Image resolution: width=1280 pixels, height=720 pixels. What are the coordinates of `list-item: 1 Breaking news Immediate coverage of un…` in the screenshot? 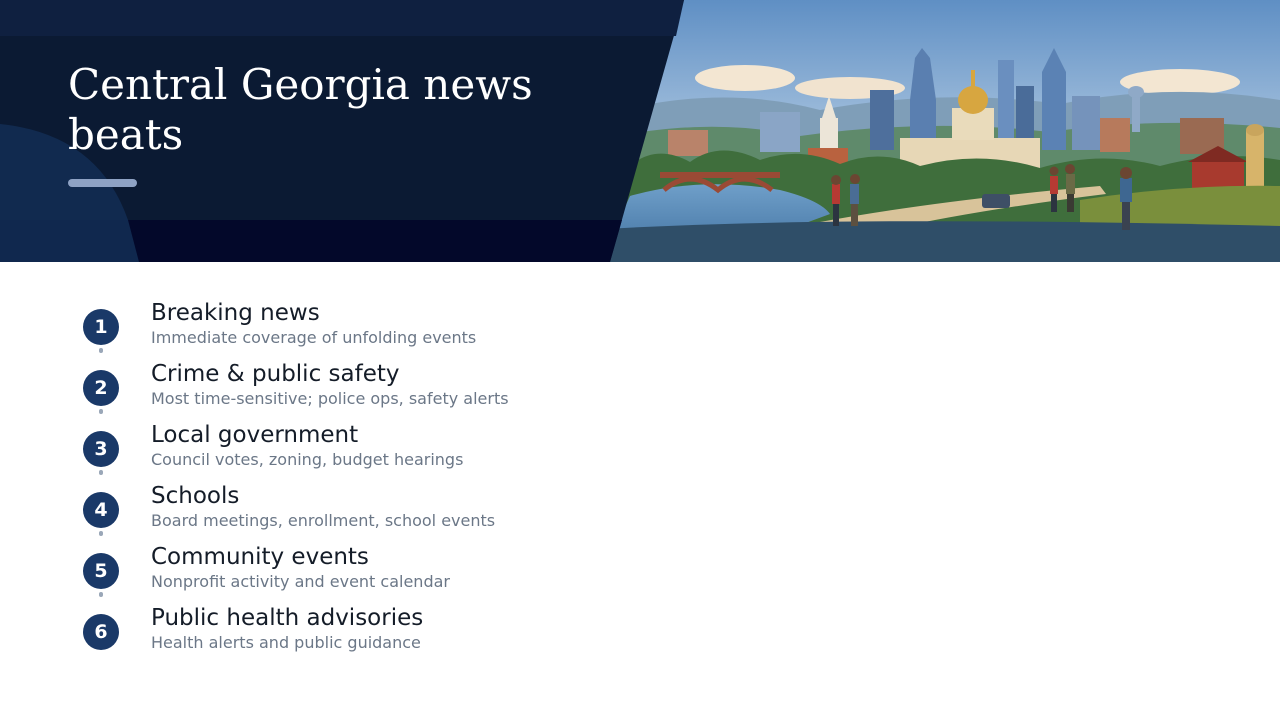 It's located at (430, 328).